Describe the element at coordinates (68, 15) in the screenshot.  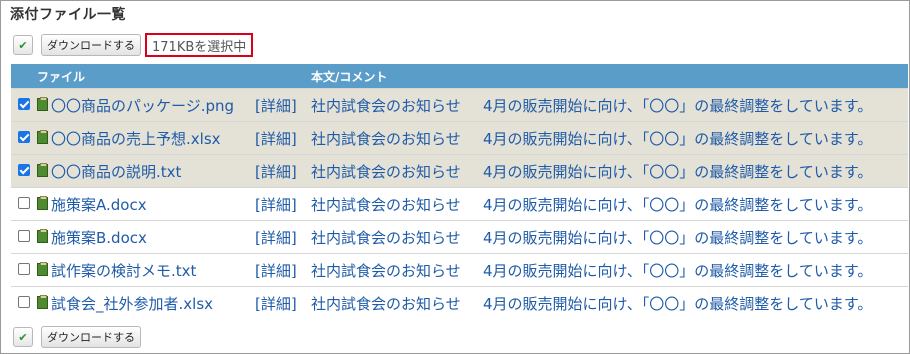
I see `page-title: 添付ファイル一覧` at that location.